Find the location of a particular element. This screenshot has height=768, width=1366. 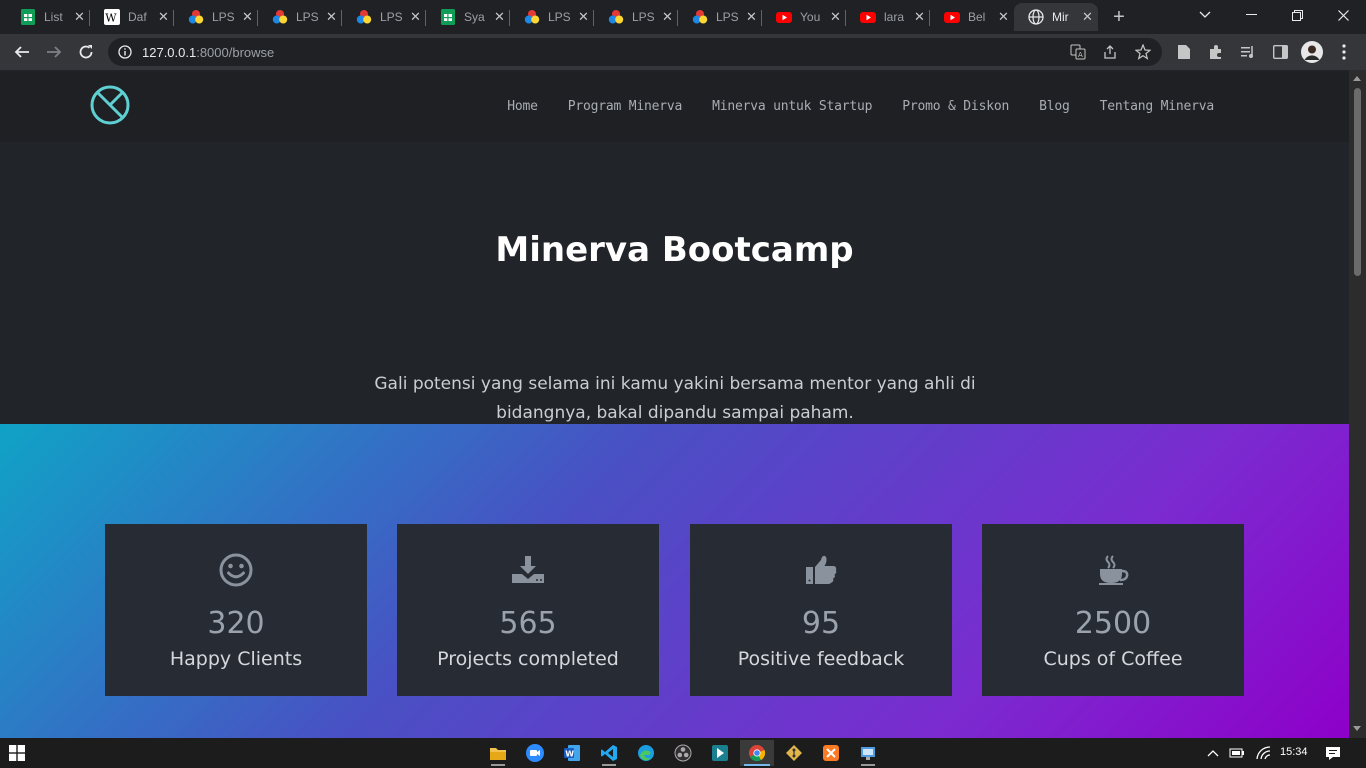

sheets-icon is located at coordinates (448, 17).